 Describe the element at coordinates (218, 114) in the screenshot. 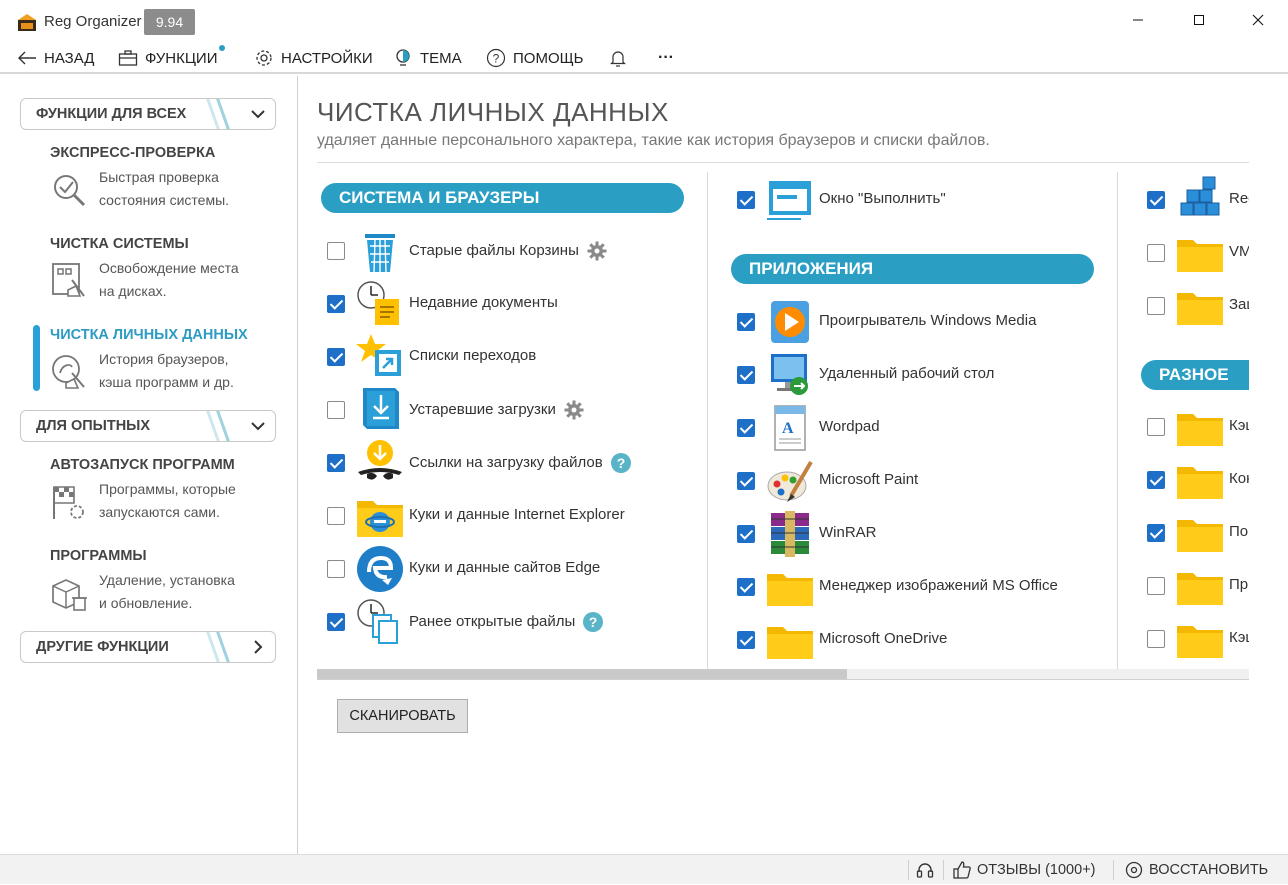

I see `stripes-decoration-icon` at that location.